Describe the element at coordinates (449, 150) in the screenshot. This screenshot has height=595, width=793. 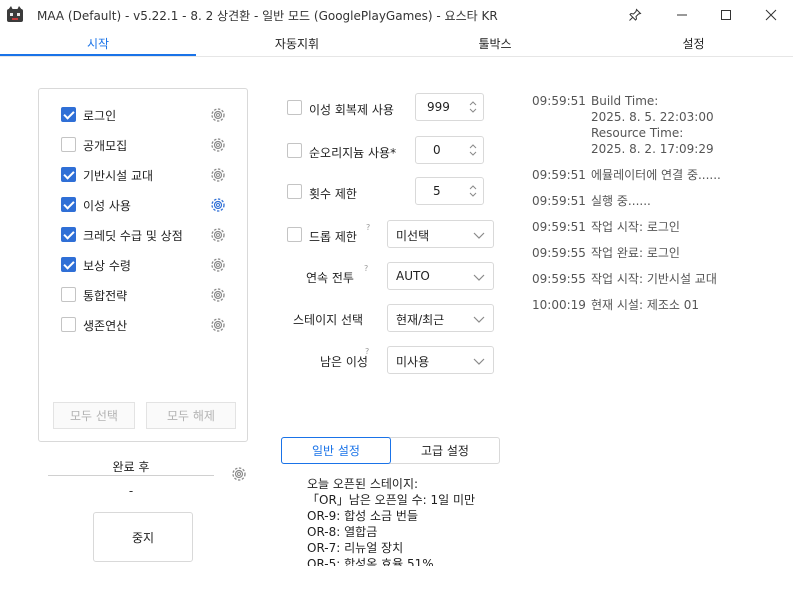
I see `originium-stepper: 0` at that location.